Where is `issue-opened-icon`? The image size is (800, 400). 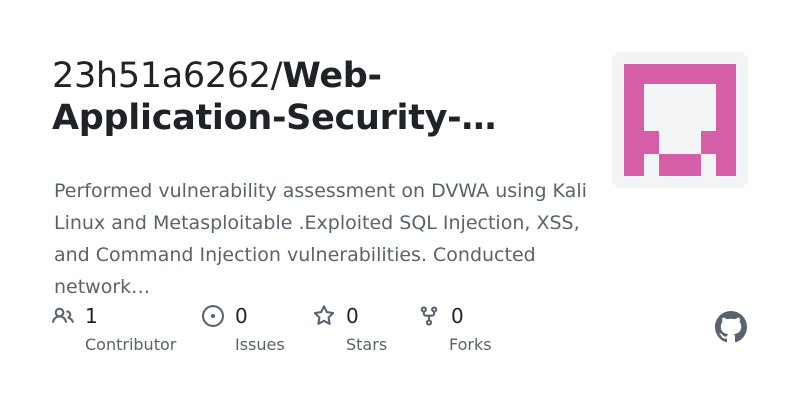
issue-opened-icon is located at coordinates (213, 316).